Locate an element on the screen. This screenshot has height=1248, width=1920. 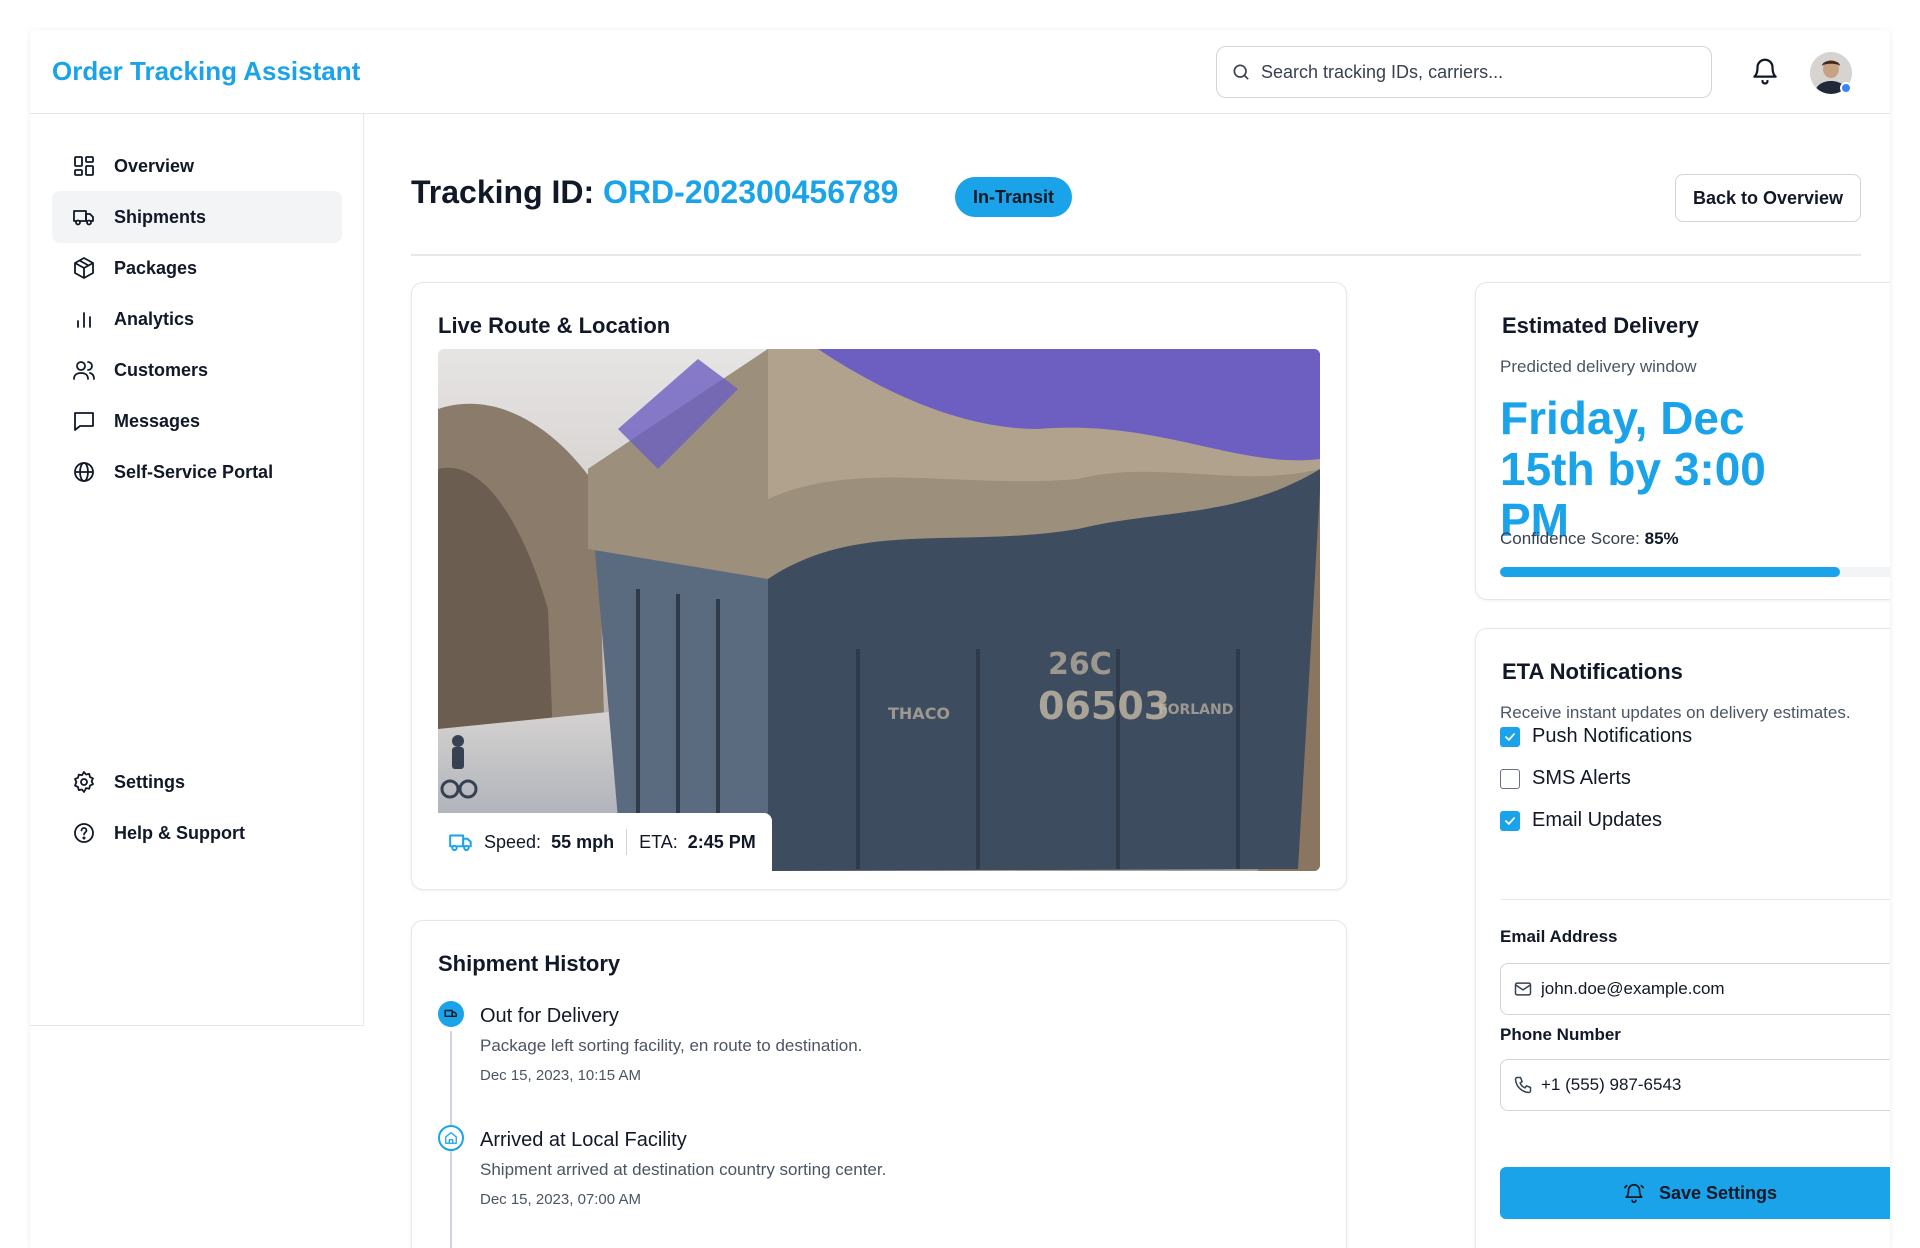
sidebar-item-label: Customers is located at coordinates (161, 369).